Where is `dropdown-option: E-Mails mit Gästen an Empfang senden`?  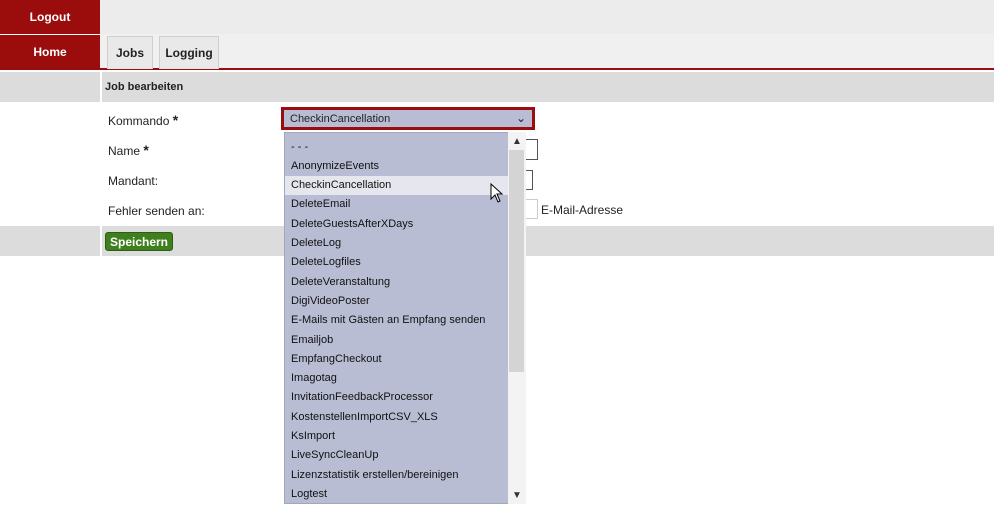 dropdown-option: E-Mails mit Gästen an Empfang senden is located at coordinates (397, 320).